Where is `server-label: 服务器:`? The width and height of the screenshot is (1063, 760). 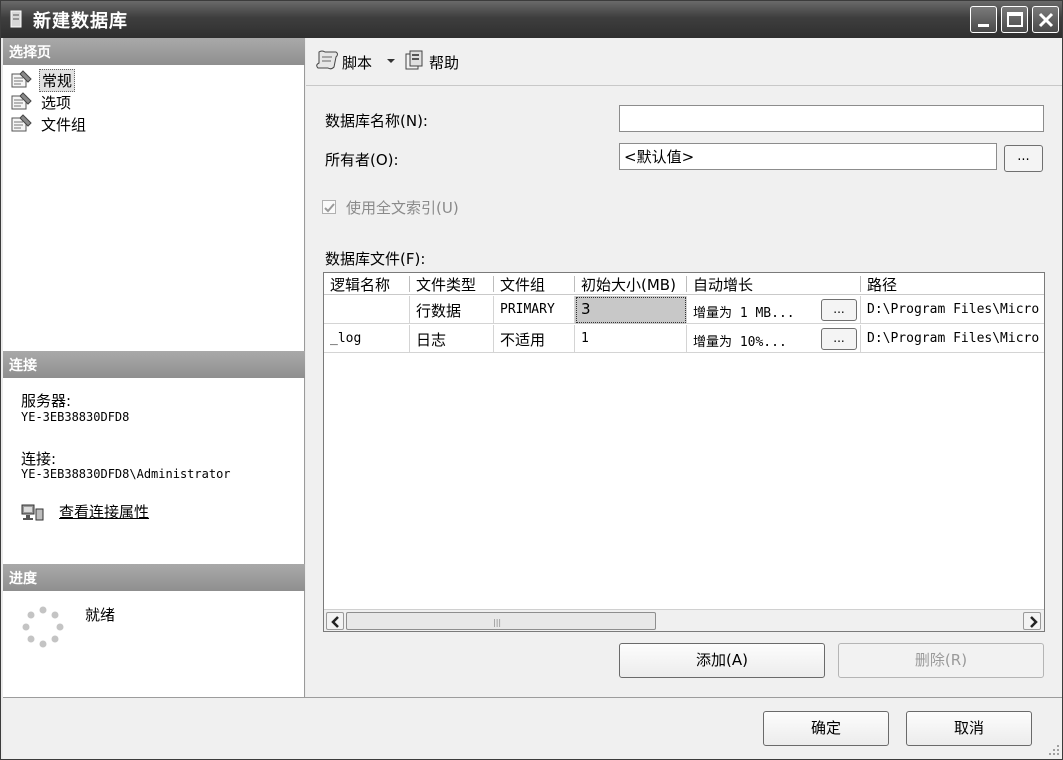
server-label: 服务器: is located at coordinates (46, 401).